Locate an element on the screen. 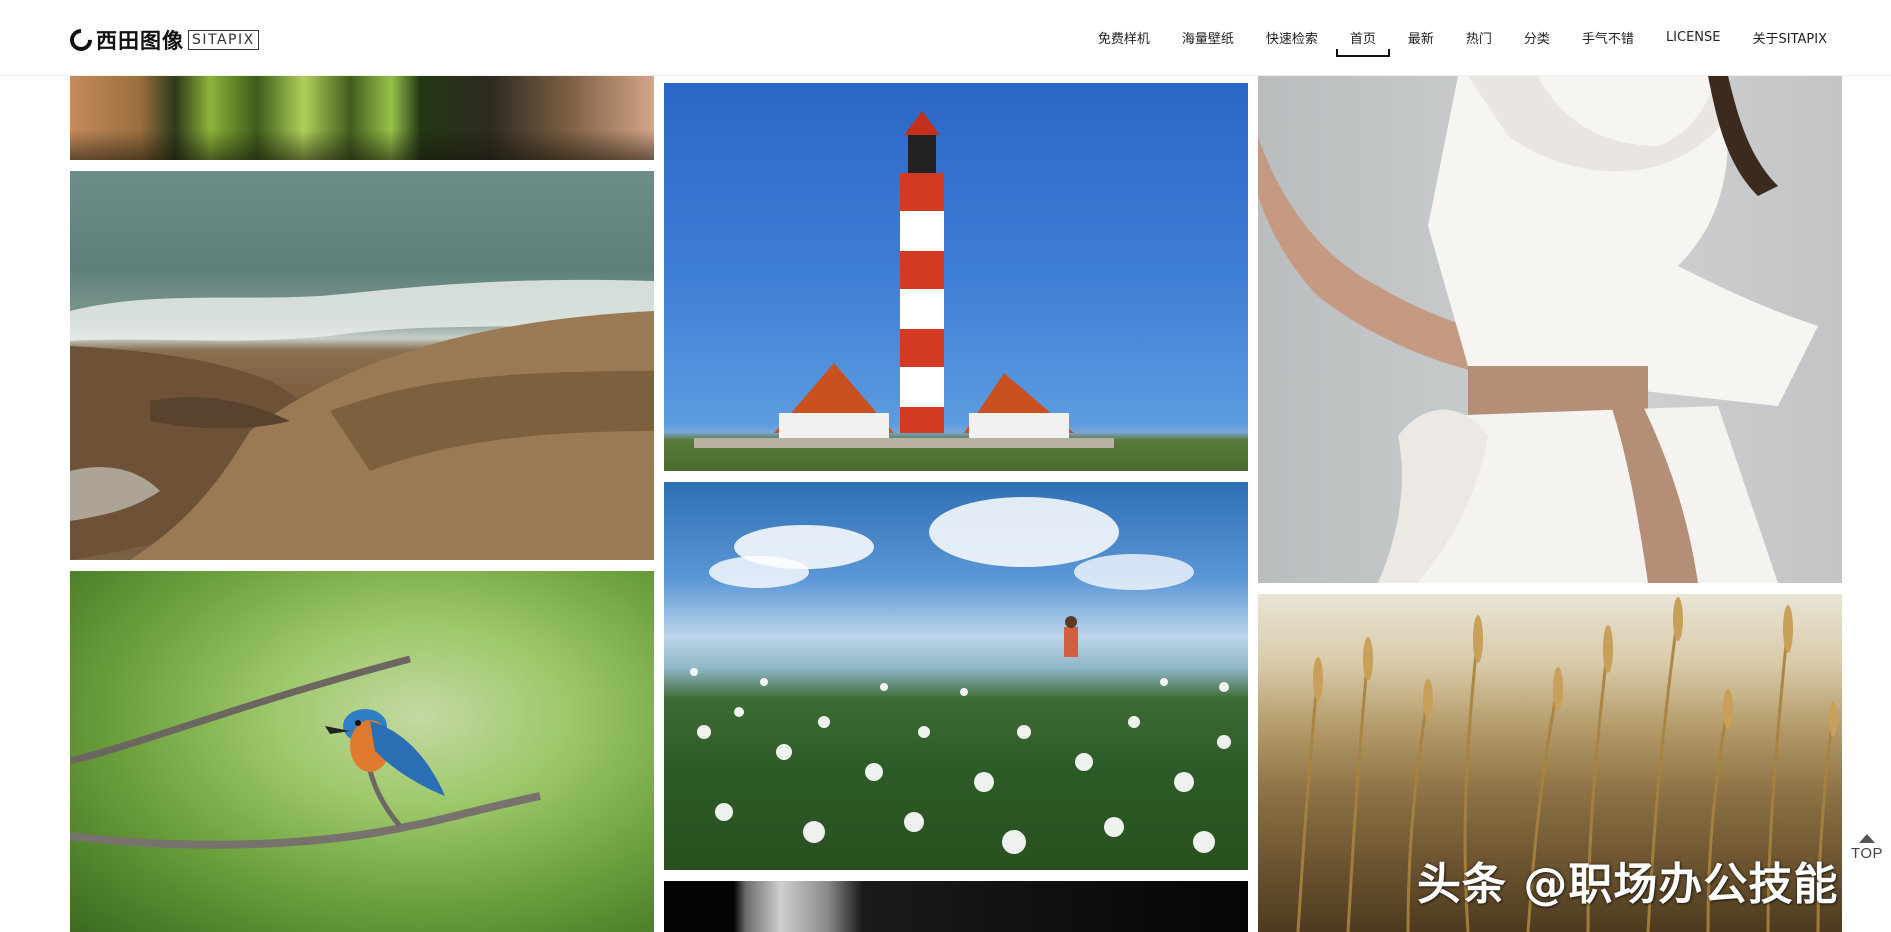 Image resolution: width=1891 pixels, height=932 pixels. lighthouse-art is located at coordinates (904, 279).